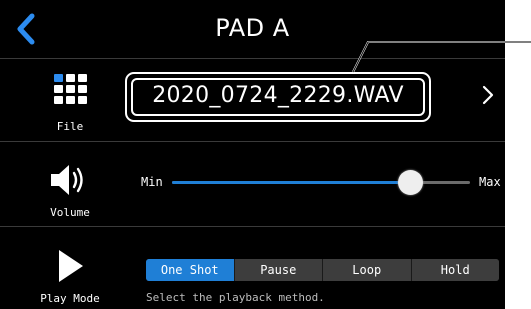 The height and width of the screenshot is (309, 531). I want to click on page-title: PAD A, so click(252, 28).